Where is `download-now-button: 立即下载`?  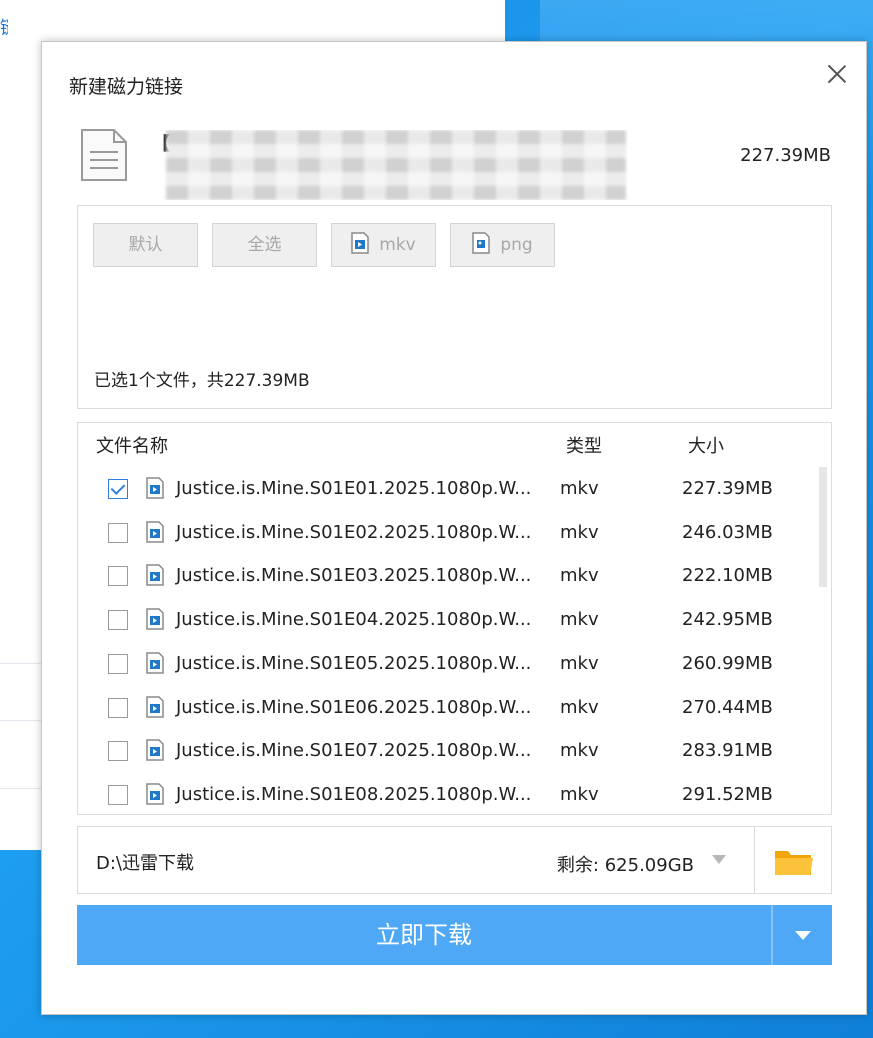
download-now-button: 立即下载 is located at coordinates (424, 935).